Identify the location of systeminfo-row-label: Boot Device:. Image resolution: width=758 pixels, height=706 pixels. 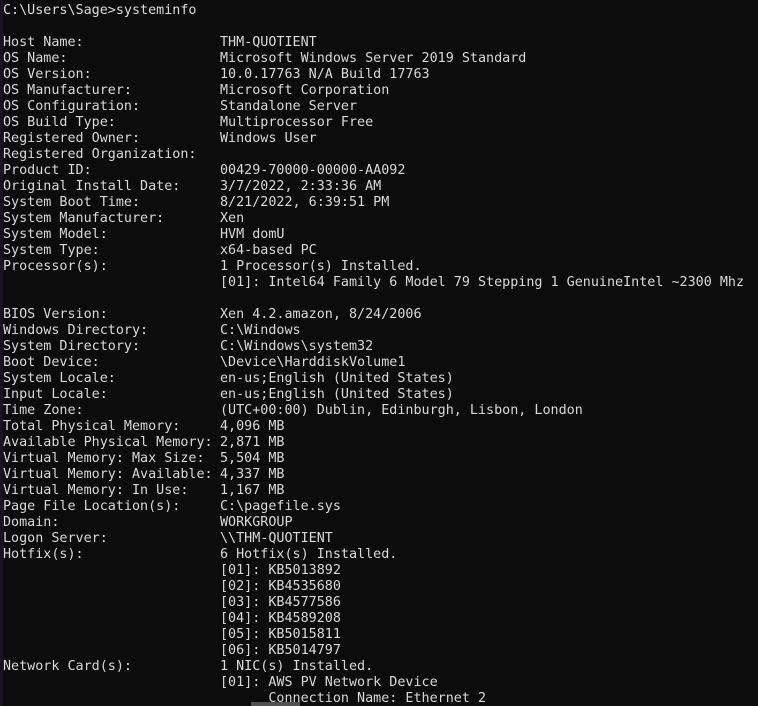
(51, 362).